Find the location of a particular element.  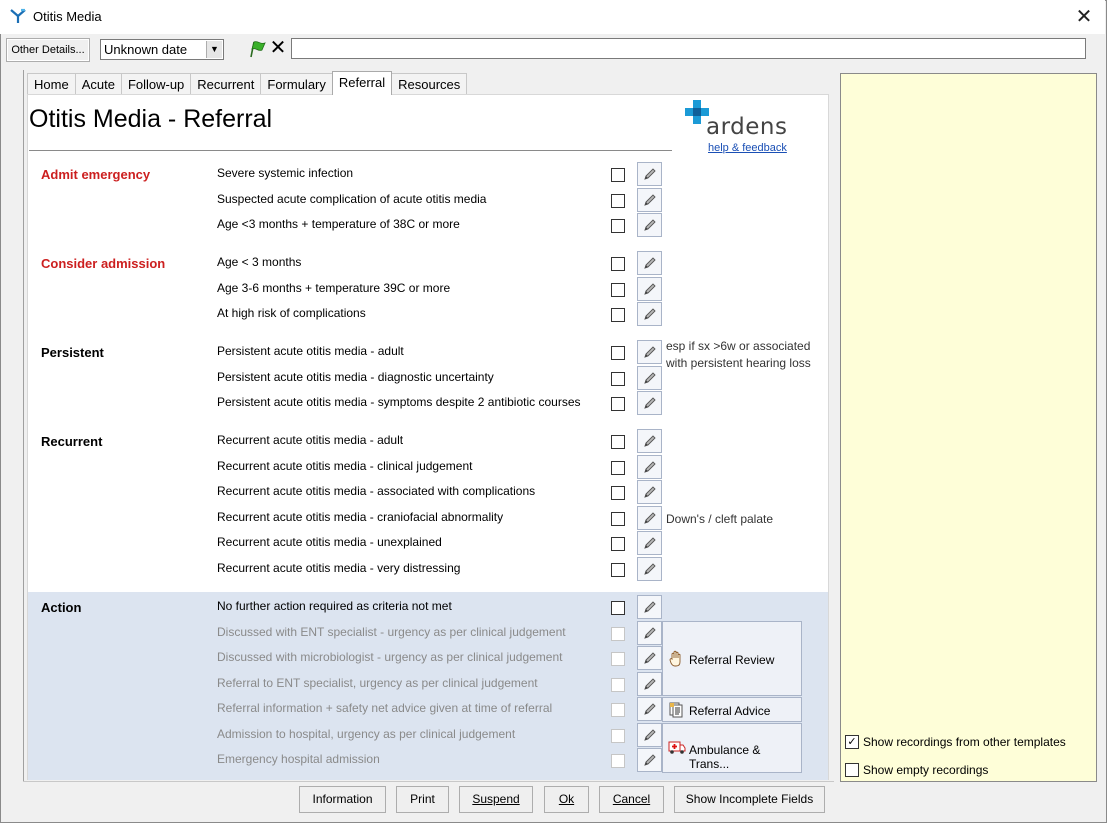

show-other-templates-label: Show recordings from other templates is located at coordinates (964, 742).